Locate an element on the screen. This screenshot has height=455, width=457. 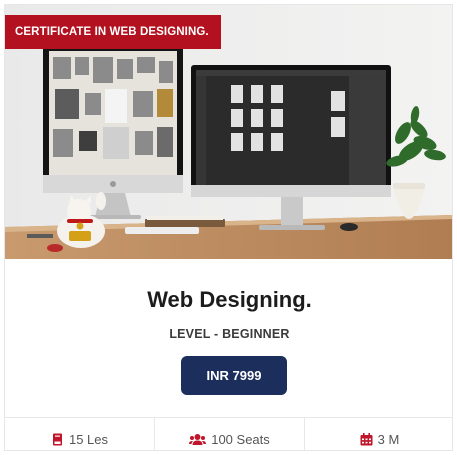
stat-duration: 3 M is located at coordinates (378, 434).